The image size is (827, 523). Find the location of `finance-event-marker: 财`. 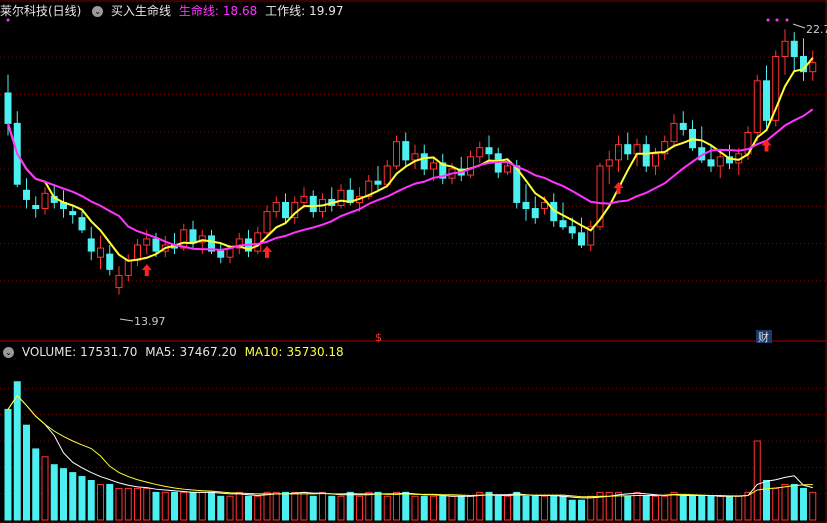

finance-event-marker: 财 is located at coordinates (763, 337).